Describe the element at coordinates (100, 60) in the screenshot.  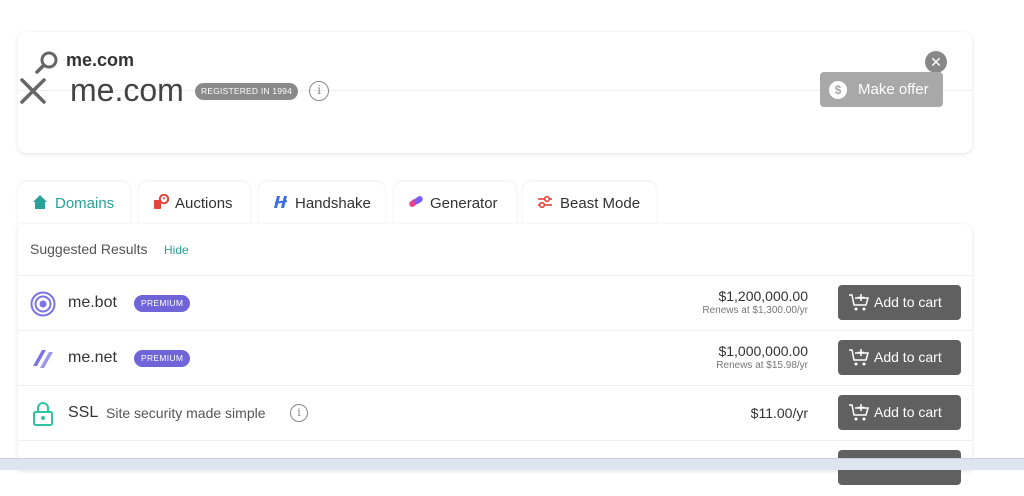
I see `search-input: me.com` at that location.